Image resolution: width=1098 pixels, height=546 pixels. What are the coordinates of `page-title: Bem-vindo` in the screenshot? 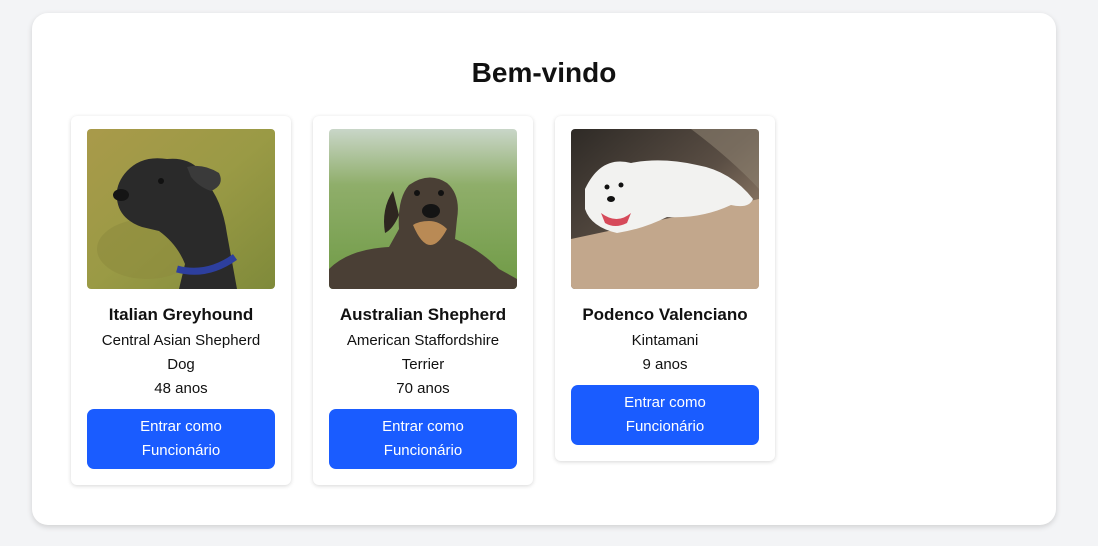 It's located at (544, 72).